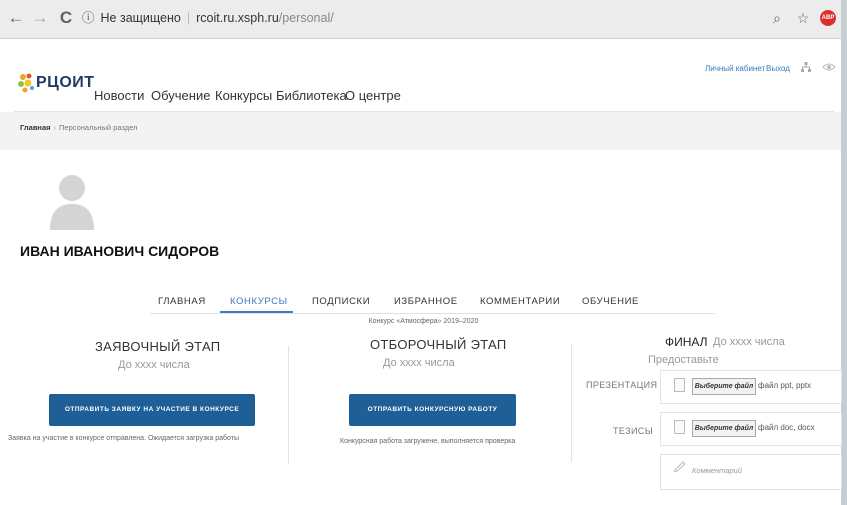 This screenshot has width=847, height=505. I want to click on comment-placeholder: Комментарий, so click(717, 470).